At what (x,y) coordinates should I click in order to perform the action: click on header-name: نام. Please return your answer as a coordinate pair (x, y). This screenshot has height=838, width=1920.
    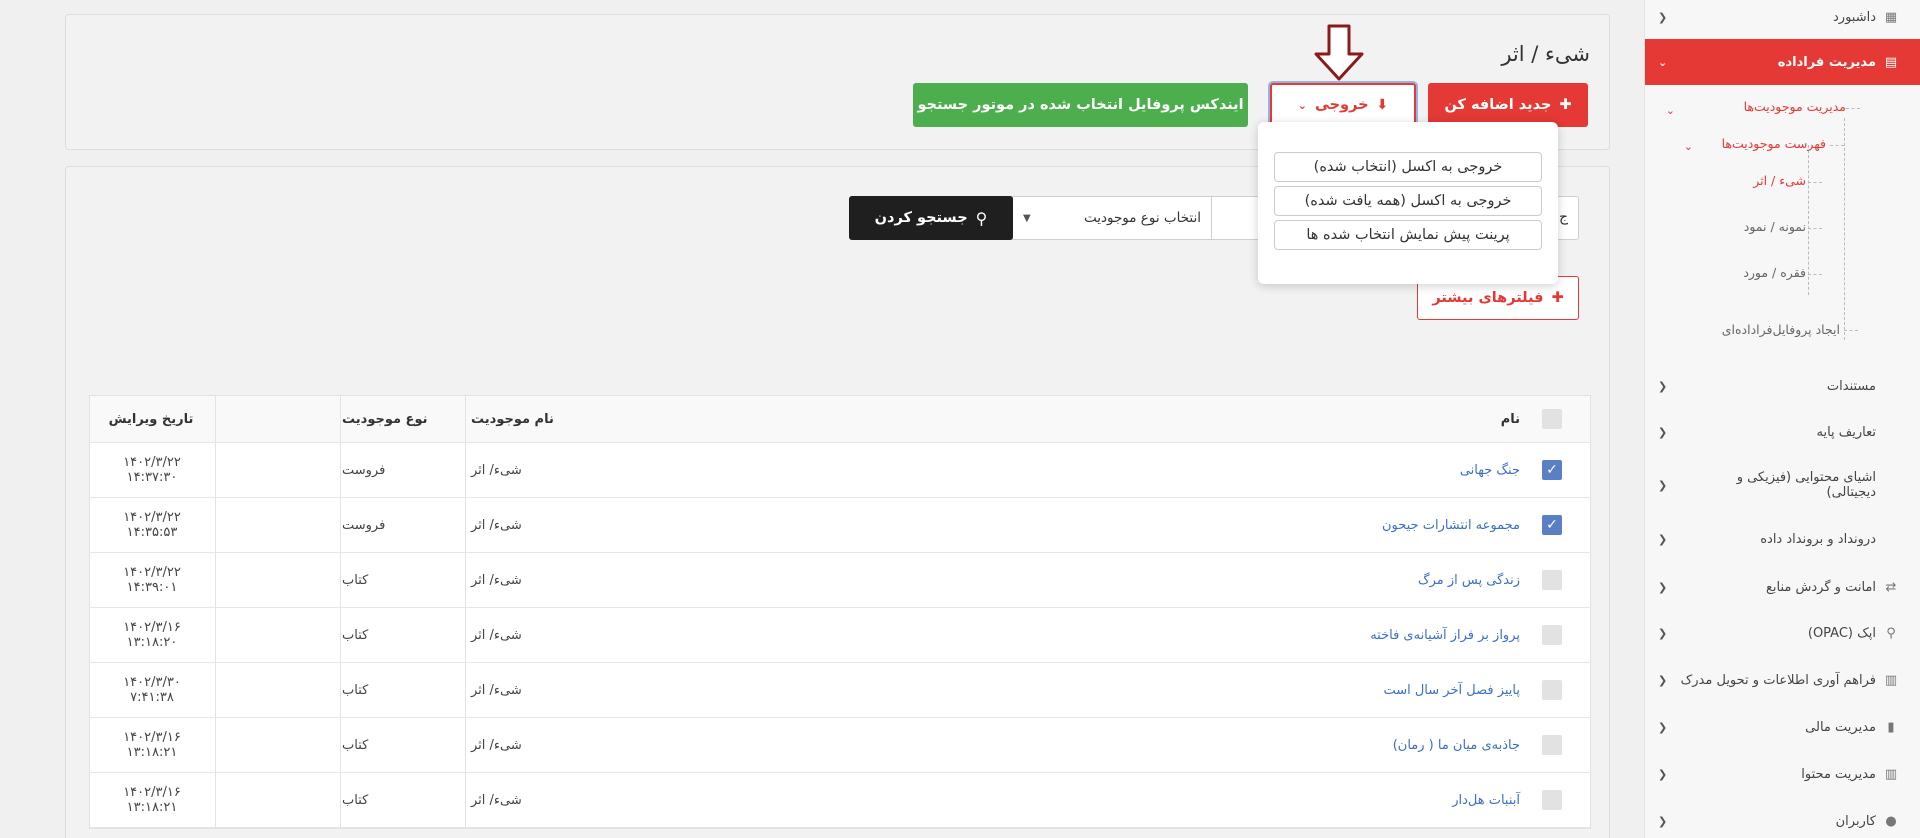
    Looking at the image, I should click on (1510, 419).